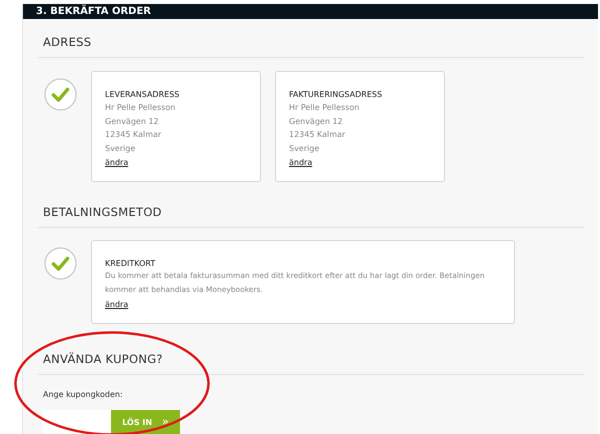  Describe the element at coordinates (142, 95) in the screenshot. I see `card-title: LEVERANSADRESS` at that location.